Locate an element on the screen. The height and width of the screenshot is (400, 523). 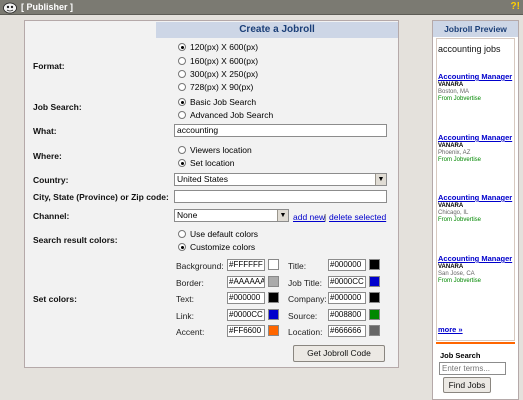
where-label: Where: is located at coordinates (47, 156).